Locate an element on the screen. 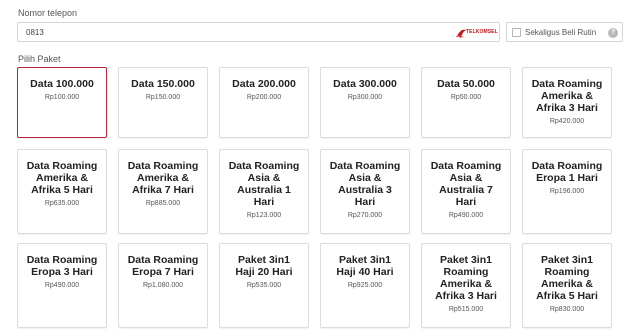  rutin-checkbox is located at coordinates (516, 32).